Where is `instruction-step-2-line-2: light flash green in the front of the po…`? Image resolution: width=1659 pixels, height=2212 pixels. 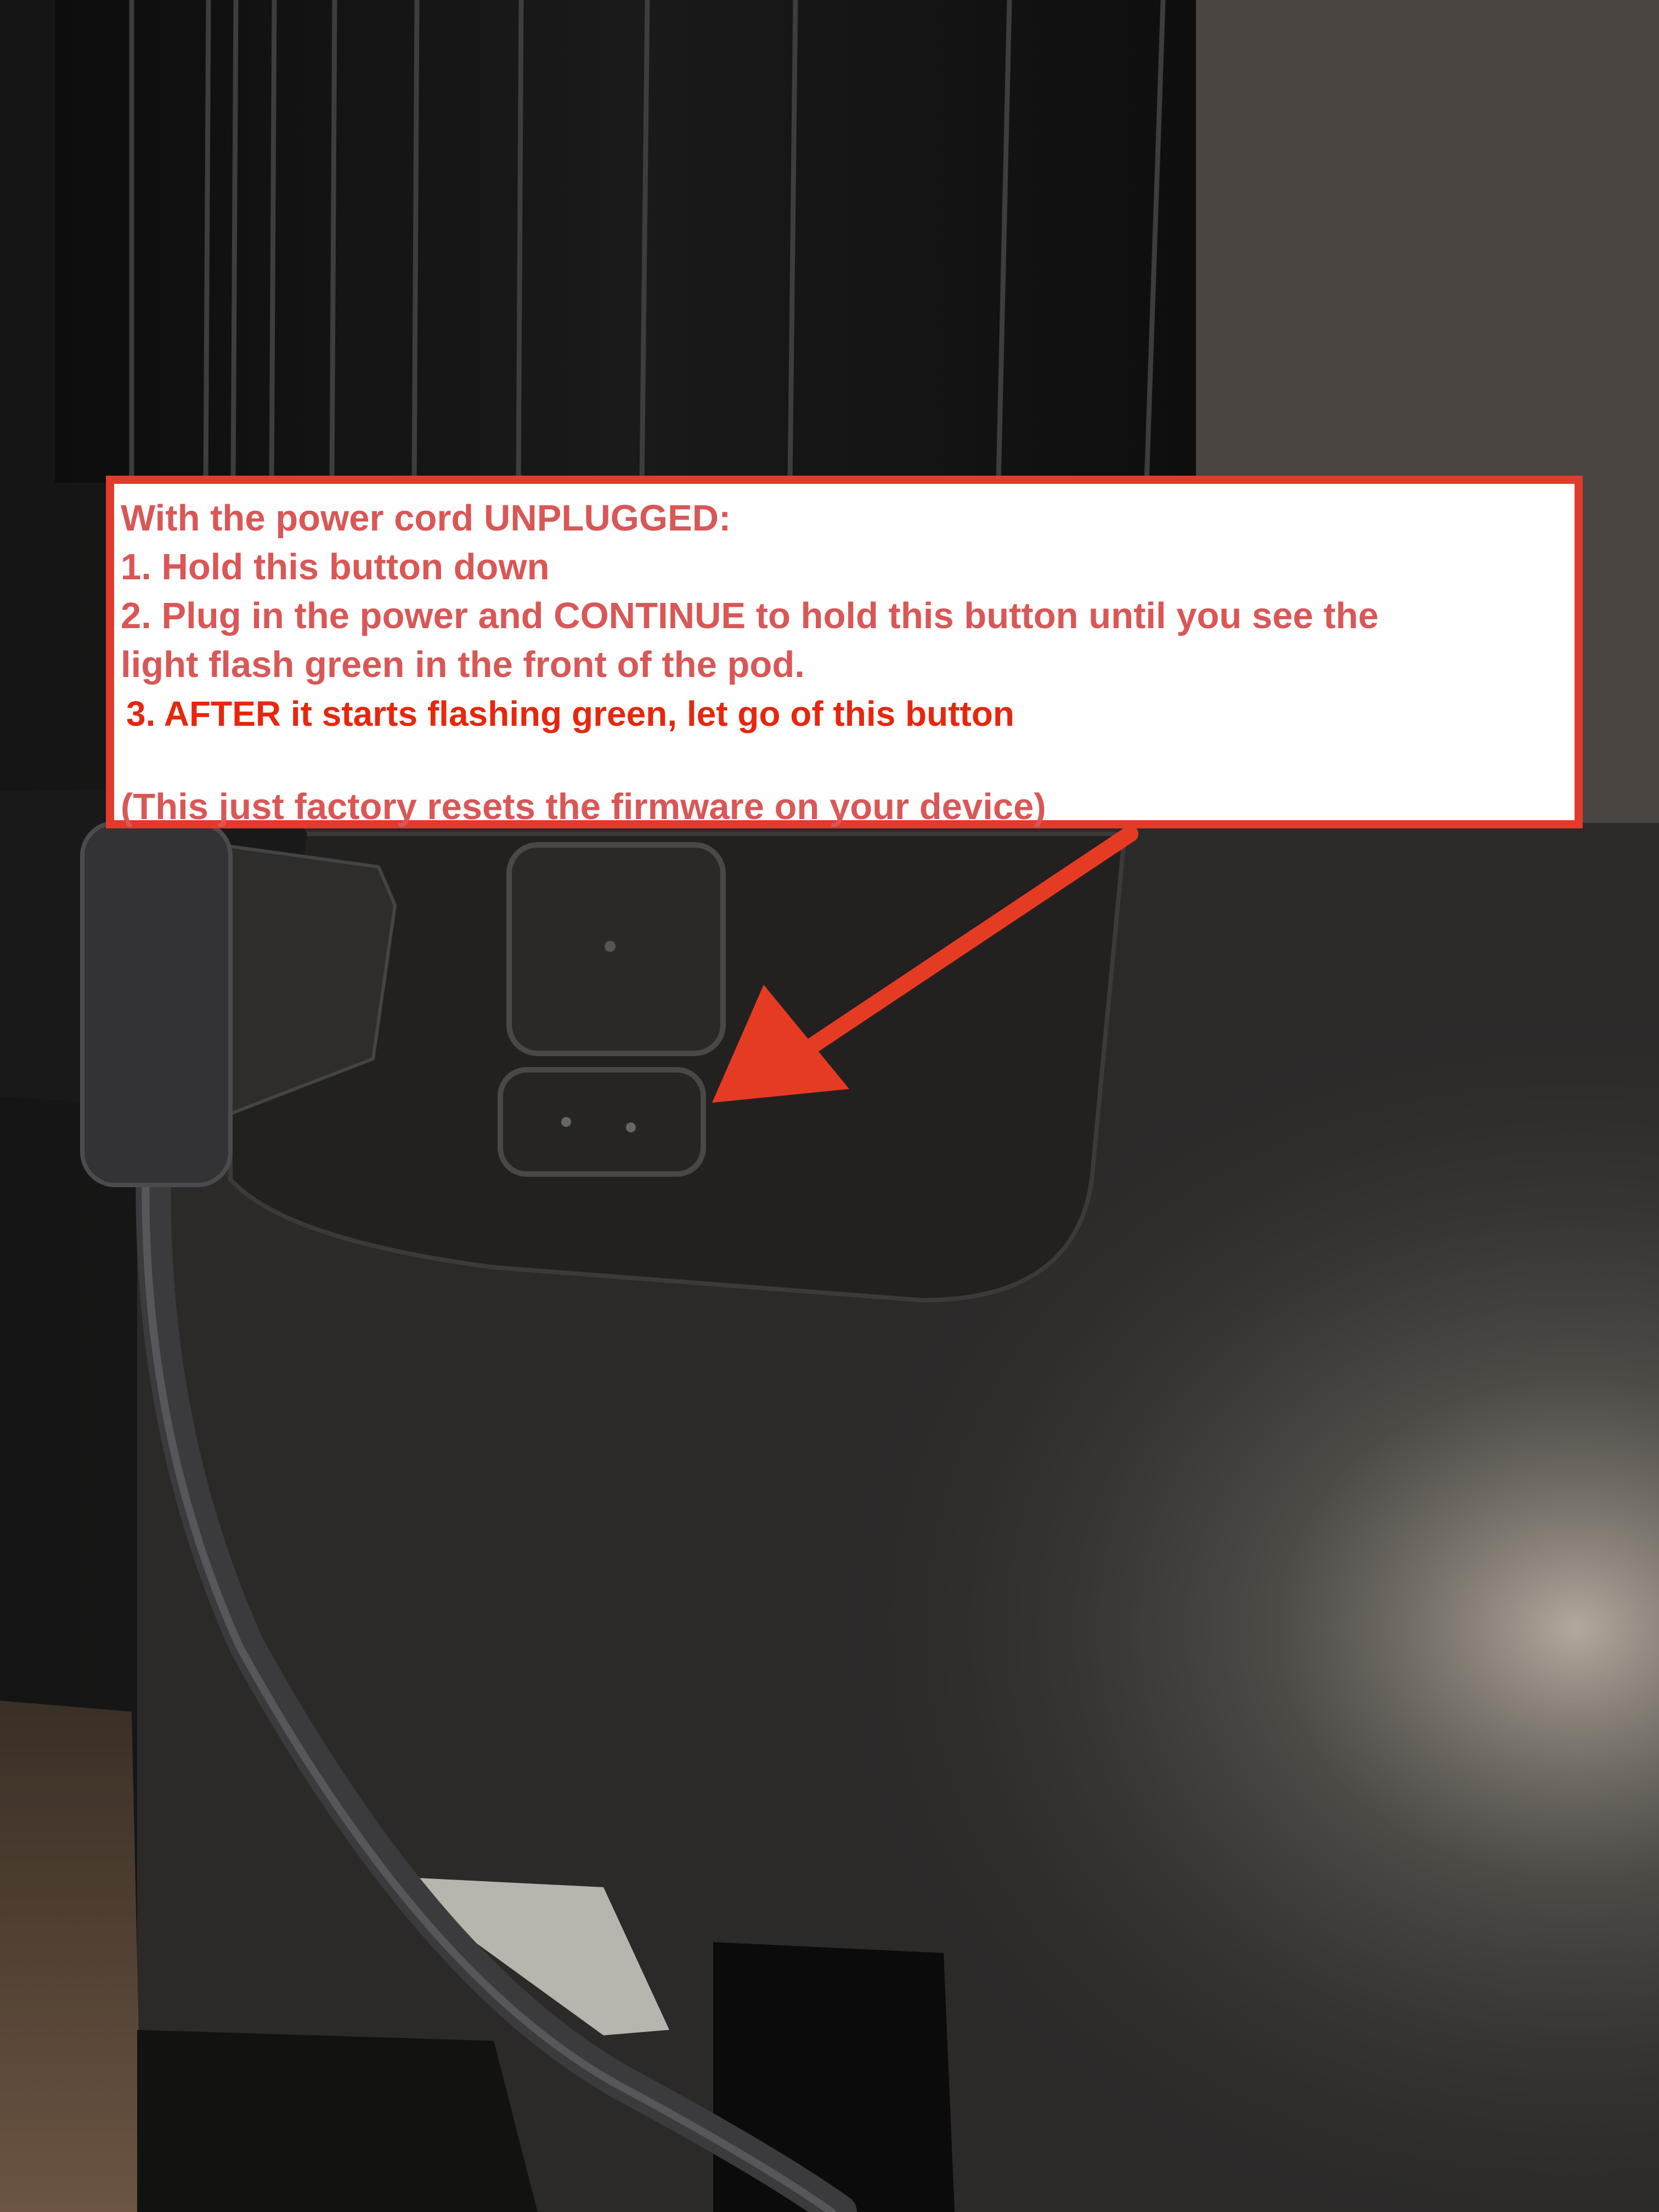 instruction-step-2-line-2: light flash green in the front of the po… is located at coordinates (463, 665).